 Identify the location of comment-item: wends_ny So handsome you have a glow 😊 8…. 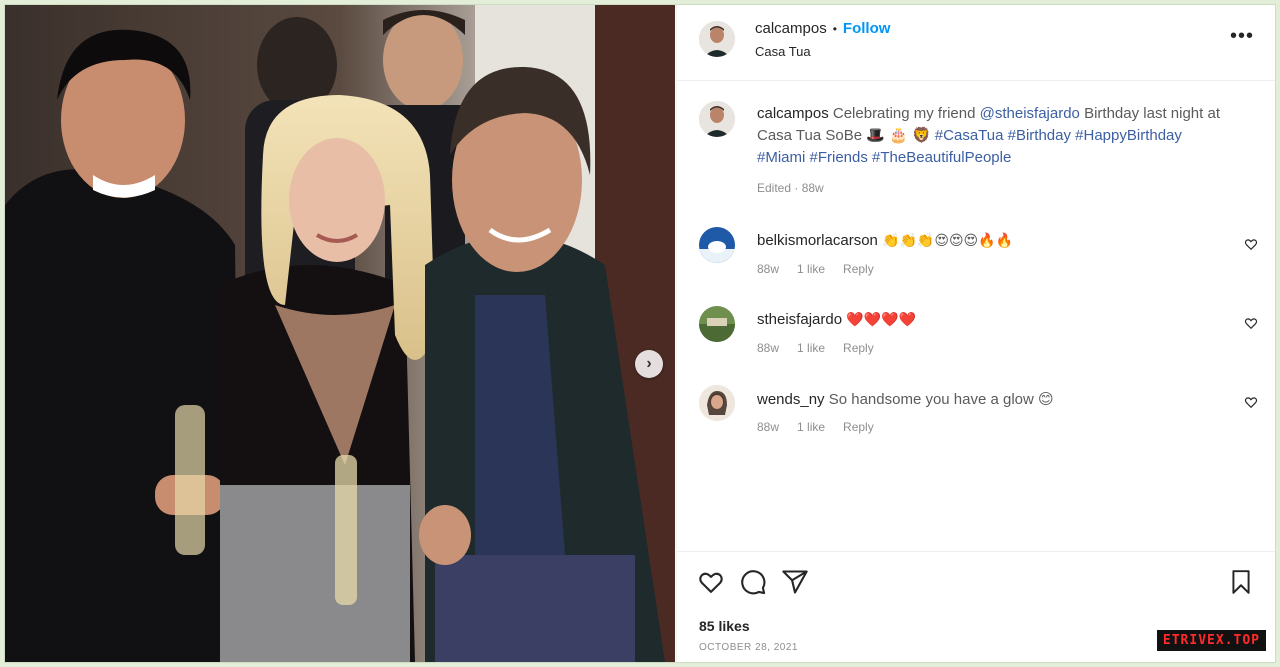
(976, 420).